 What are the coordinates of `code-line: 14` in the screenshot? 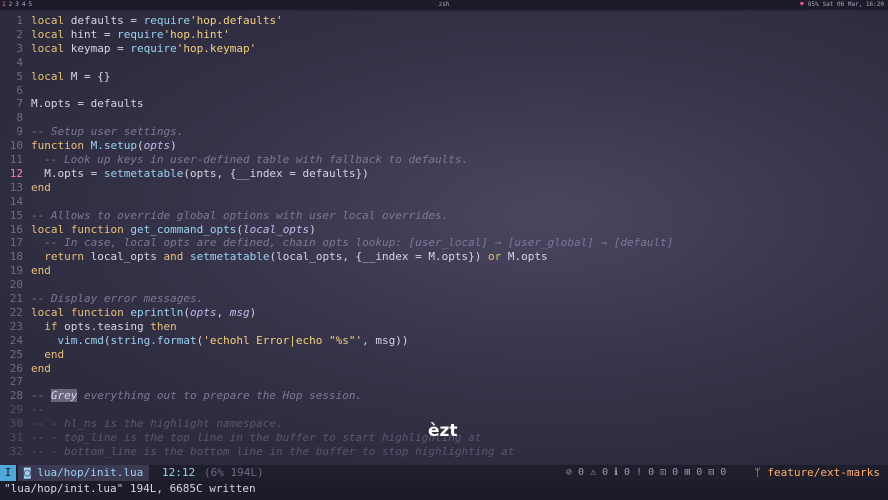 It's located at (15, 202).